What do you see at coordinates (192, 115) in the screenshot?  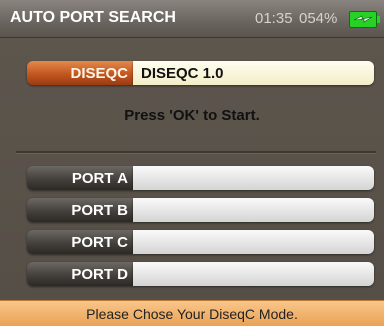 I see `instruction-text: Press 'OK' to Start.` at bounding box center [192, 115].